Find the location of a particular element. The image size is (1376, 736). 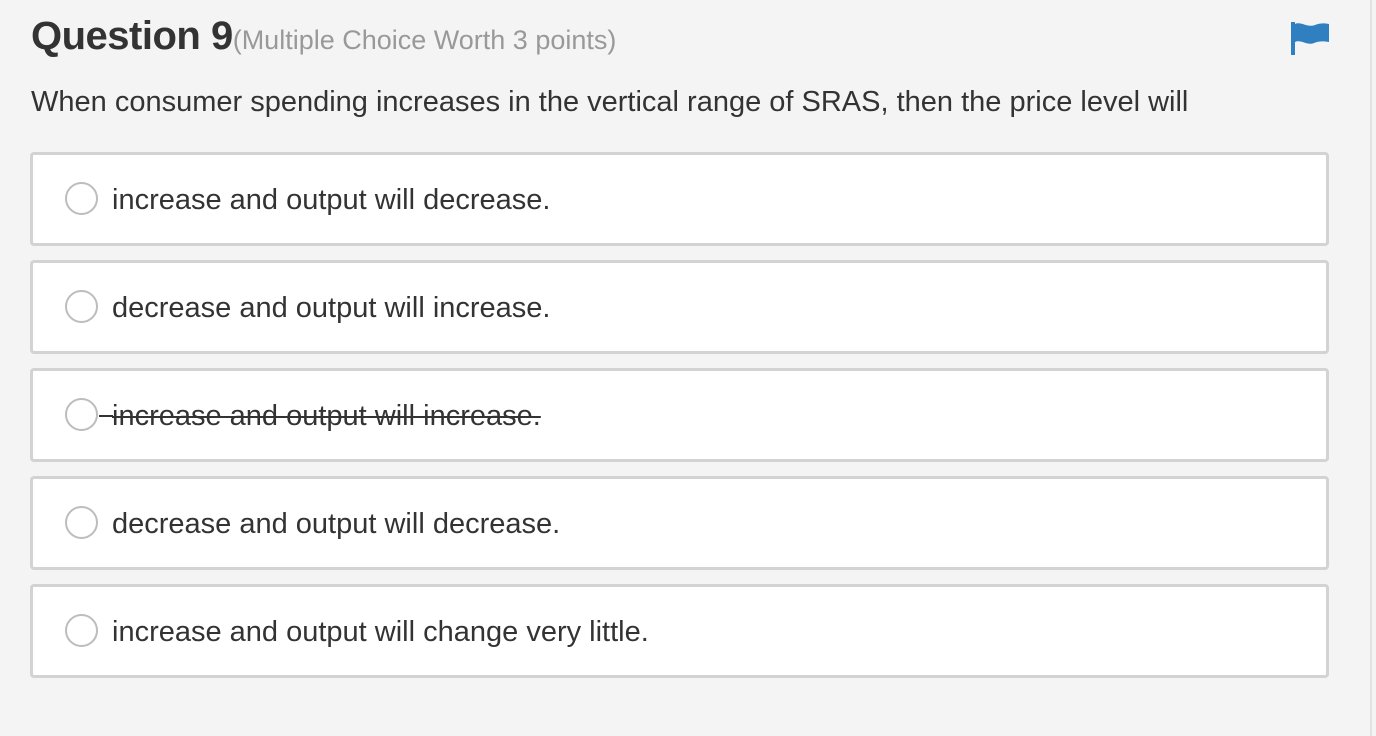

answer-choice-label: decrease and output will increase. is located at coordinates (331, 308).